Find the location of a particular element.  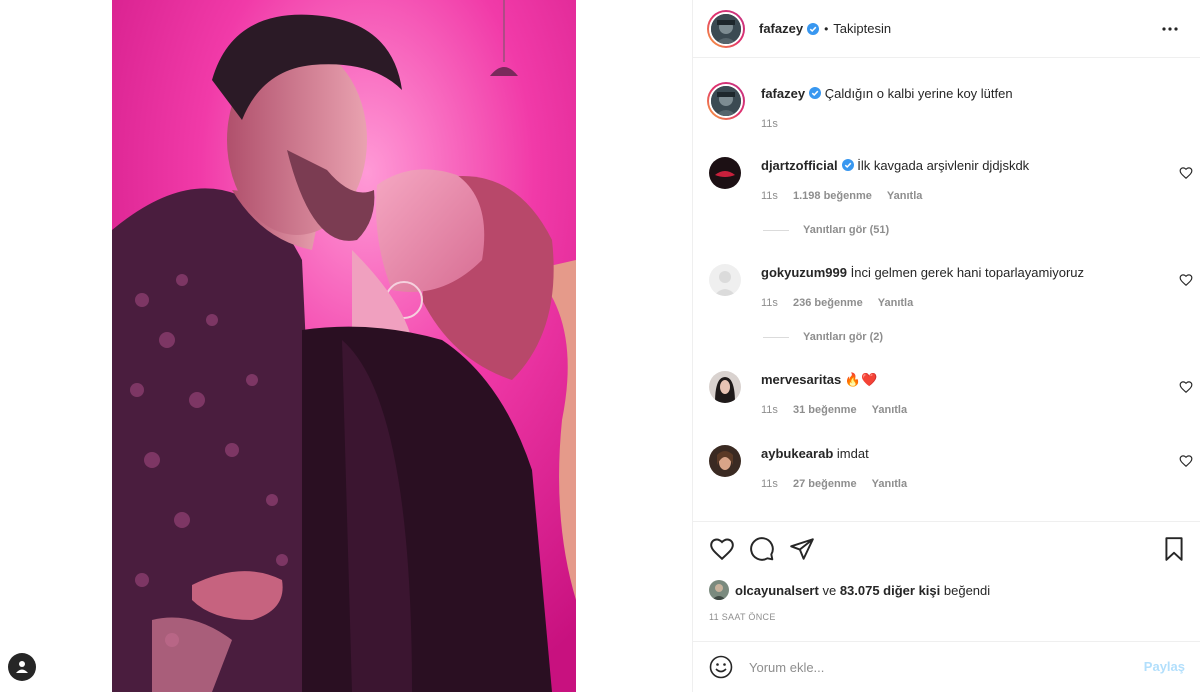

bookmark-icon is located at coordinates (1174, 549).